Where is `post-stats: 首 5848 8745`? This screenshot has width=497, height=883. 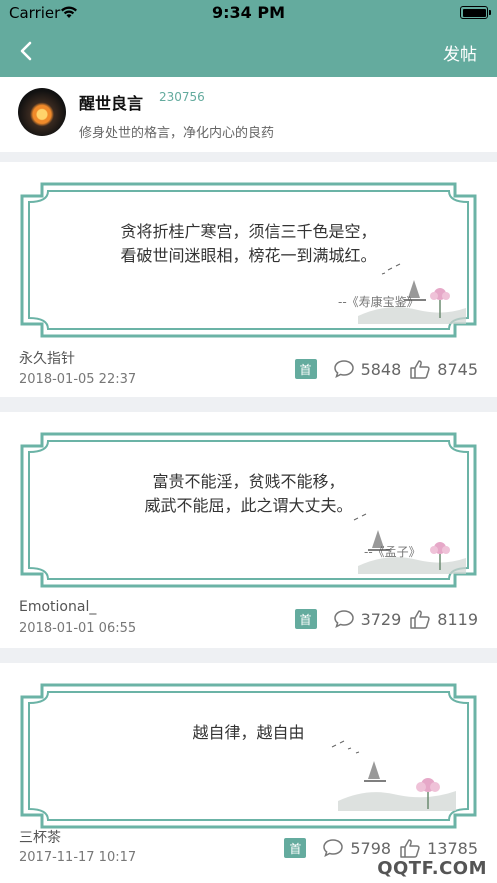
post-stats: 首 5848 8745 is located at coordinates (386, 369).